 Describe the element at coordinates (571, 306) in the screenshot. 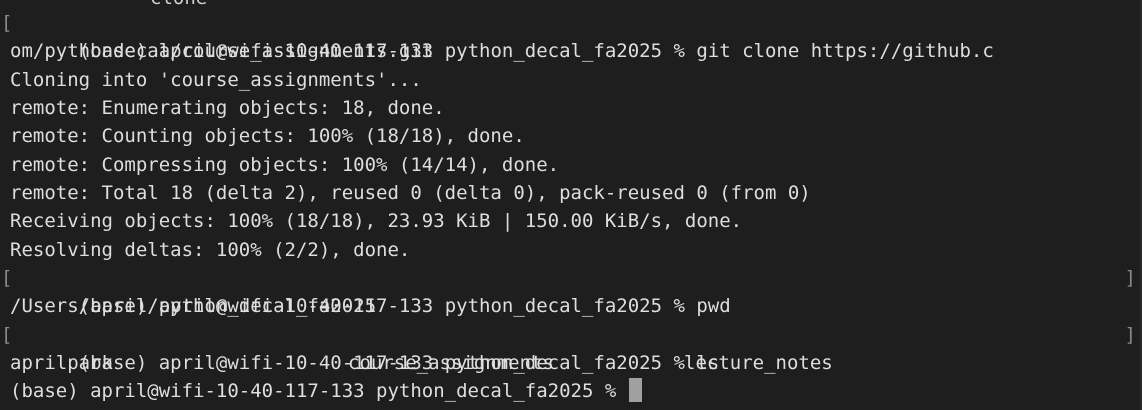

I see `output-line: /Users/april/python_decal_fa2025` at that location.